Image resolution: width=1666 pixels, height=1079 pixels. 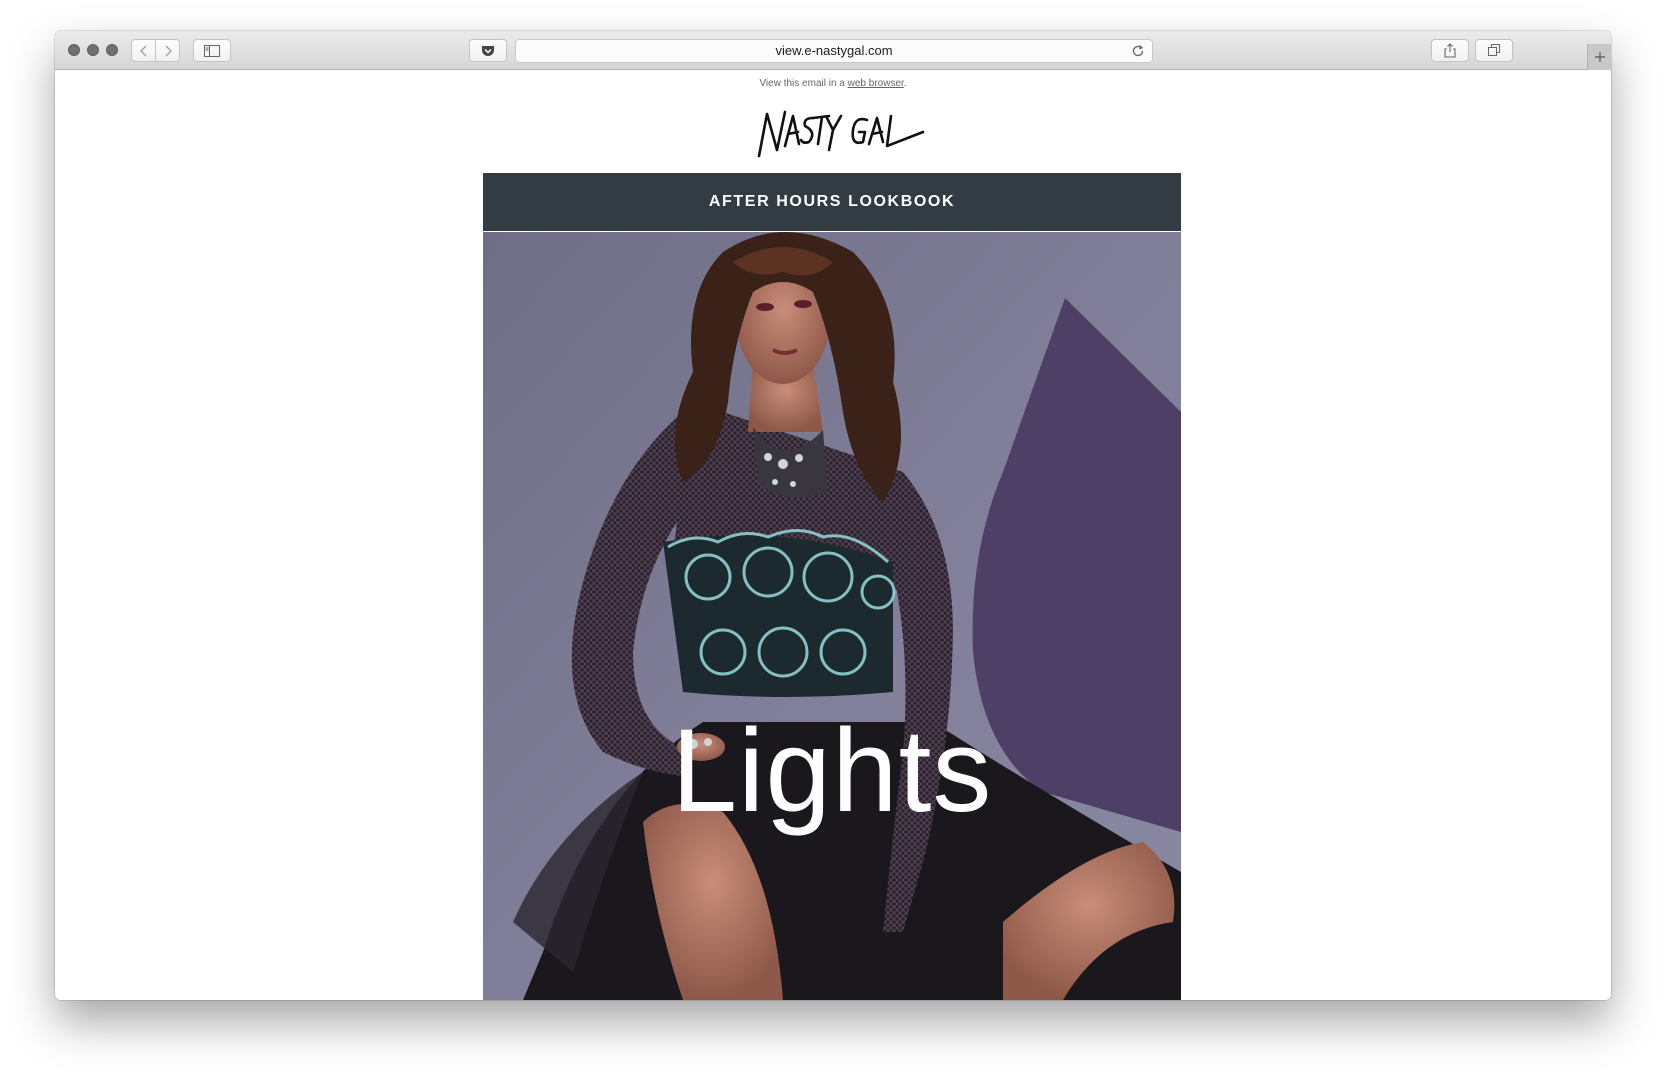 I want to click on close-window-button, so click(x=74, y=50).